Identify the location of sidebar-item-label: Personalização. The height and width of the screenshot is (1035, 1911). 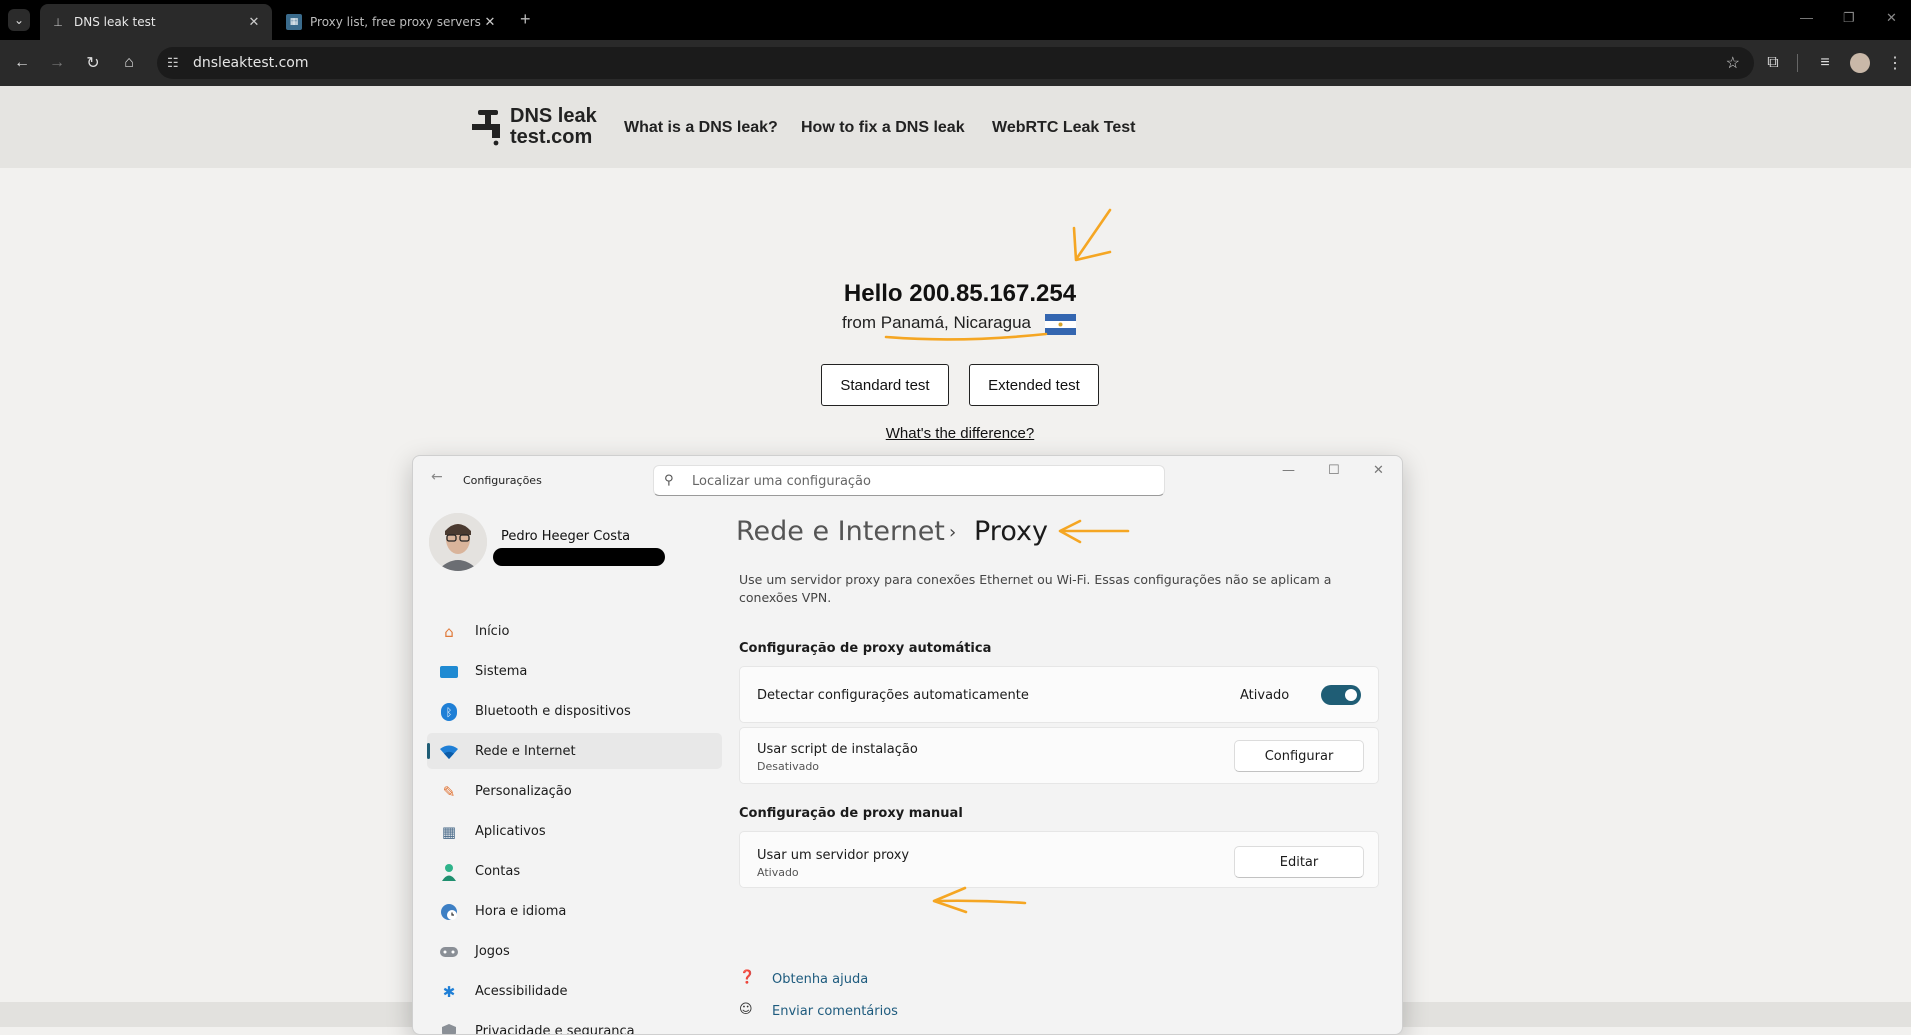
(523, 791).